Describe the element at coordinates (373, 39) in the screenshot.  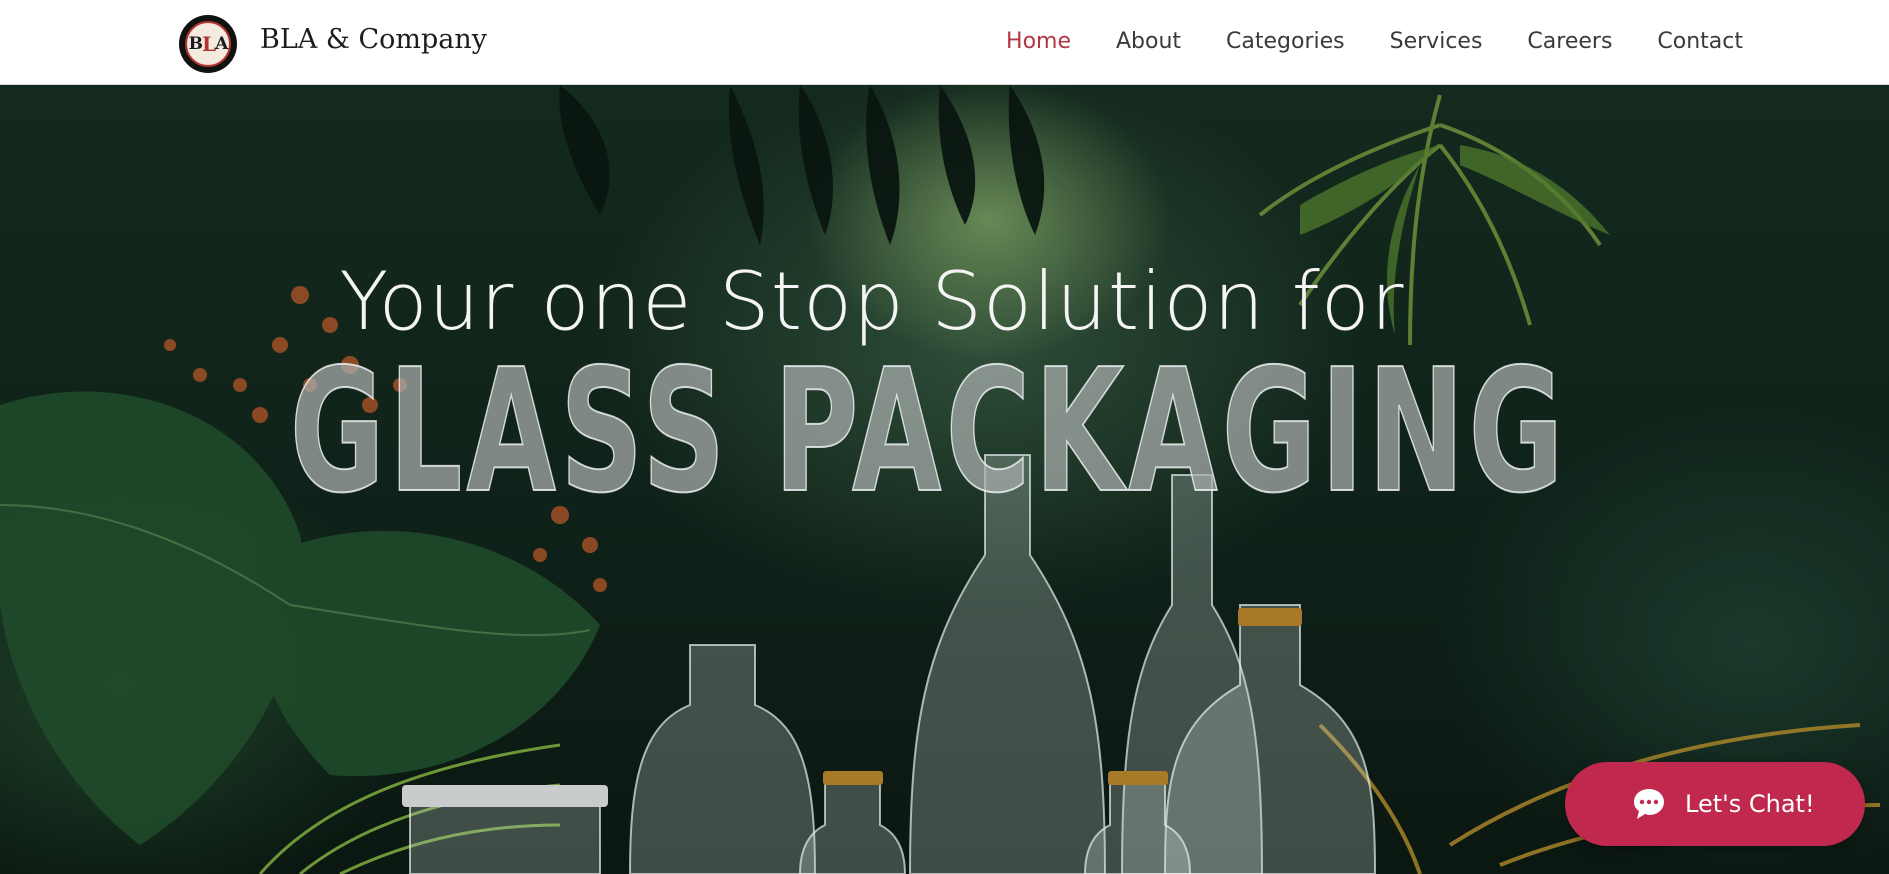
I see `brand-name: BLA & Company` at that location.